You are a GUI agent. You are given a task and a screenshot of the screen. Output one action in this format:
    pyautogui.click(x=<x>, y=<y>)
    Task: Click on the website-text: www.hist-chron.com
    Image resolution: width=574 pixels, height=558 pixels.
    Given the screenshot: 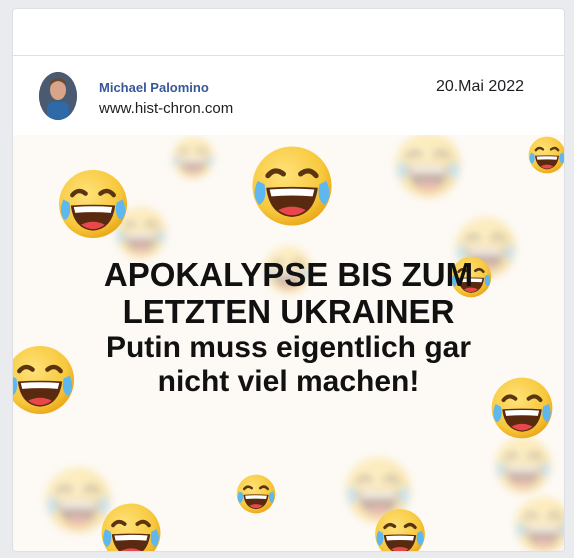 What is the action you would take?
    pyautogui.click(x=166, y=108)
    